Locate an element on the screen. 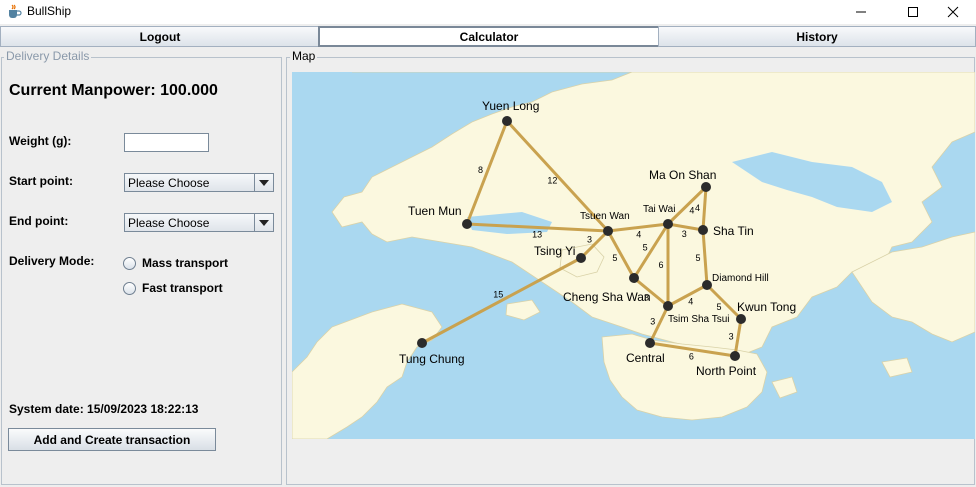 The width and height of the screenshot is (976, 487). start-point-label: Start point: is located at coordinates (41, 181).